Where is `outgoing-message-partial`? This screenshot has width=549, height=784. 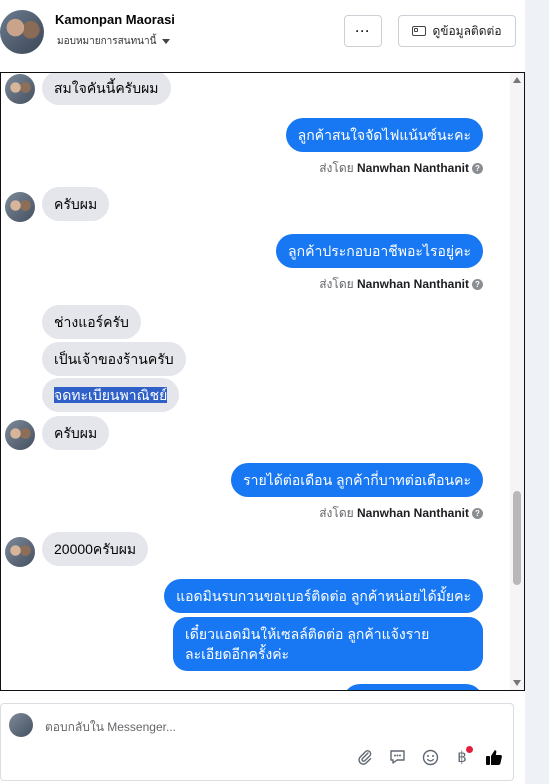 outgoing-message-partial is located at coordinates (413, 687).